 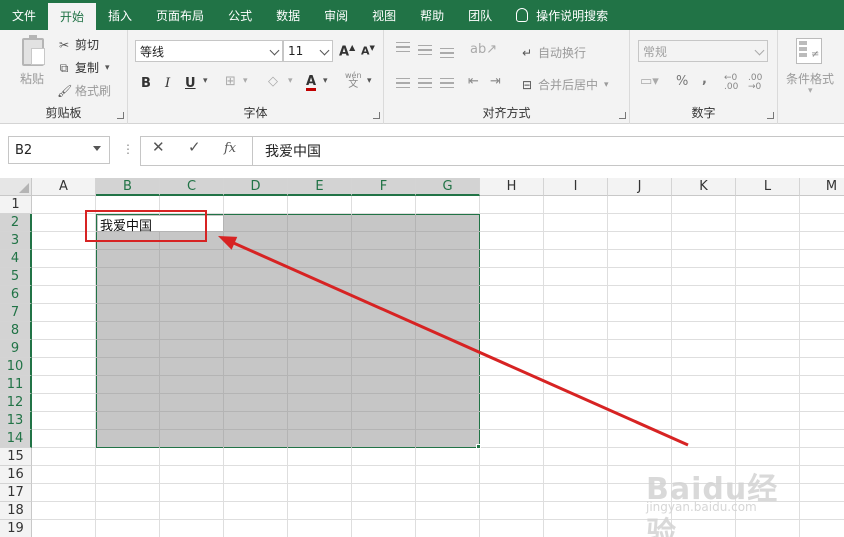 I want to click on tab-page-layout: 页面布局, so click(x=180, y=15).